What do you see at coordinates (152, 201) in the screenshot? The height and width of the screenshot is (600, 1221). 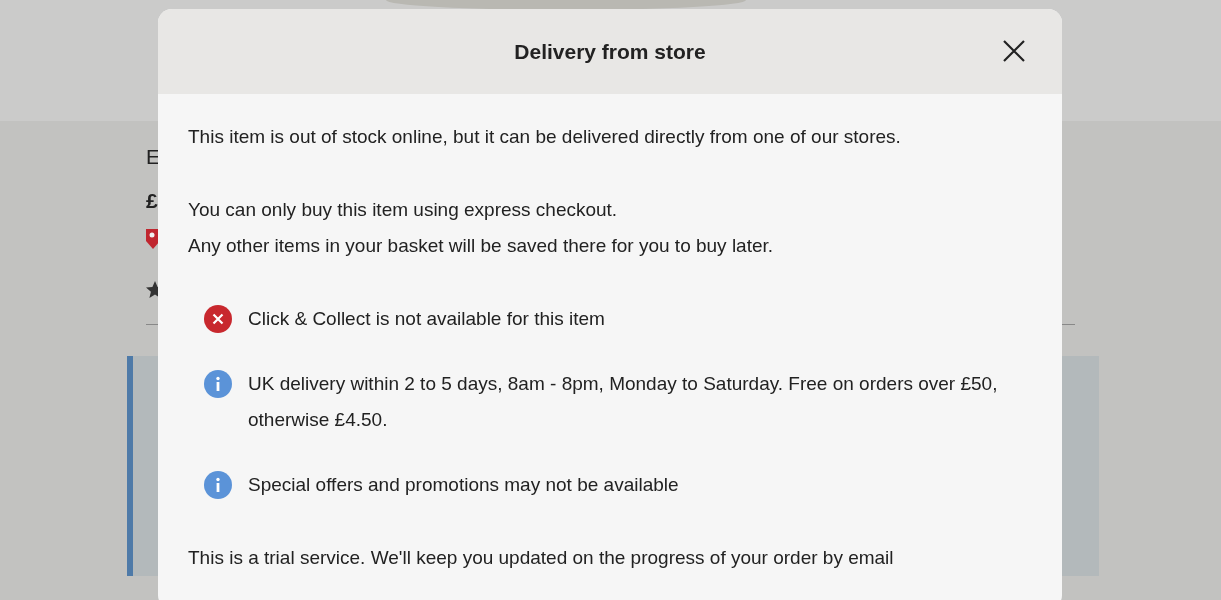 I see `product-price: £` at bounding box center [152, 201].